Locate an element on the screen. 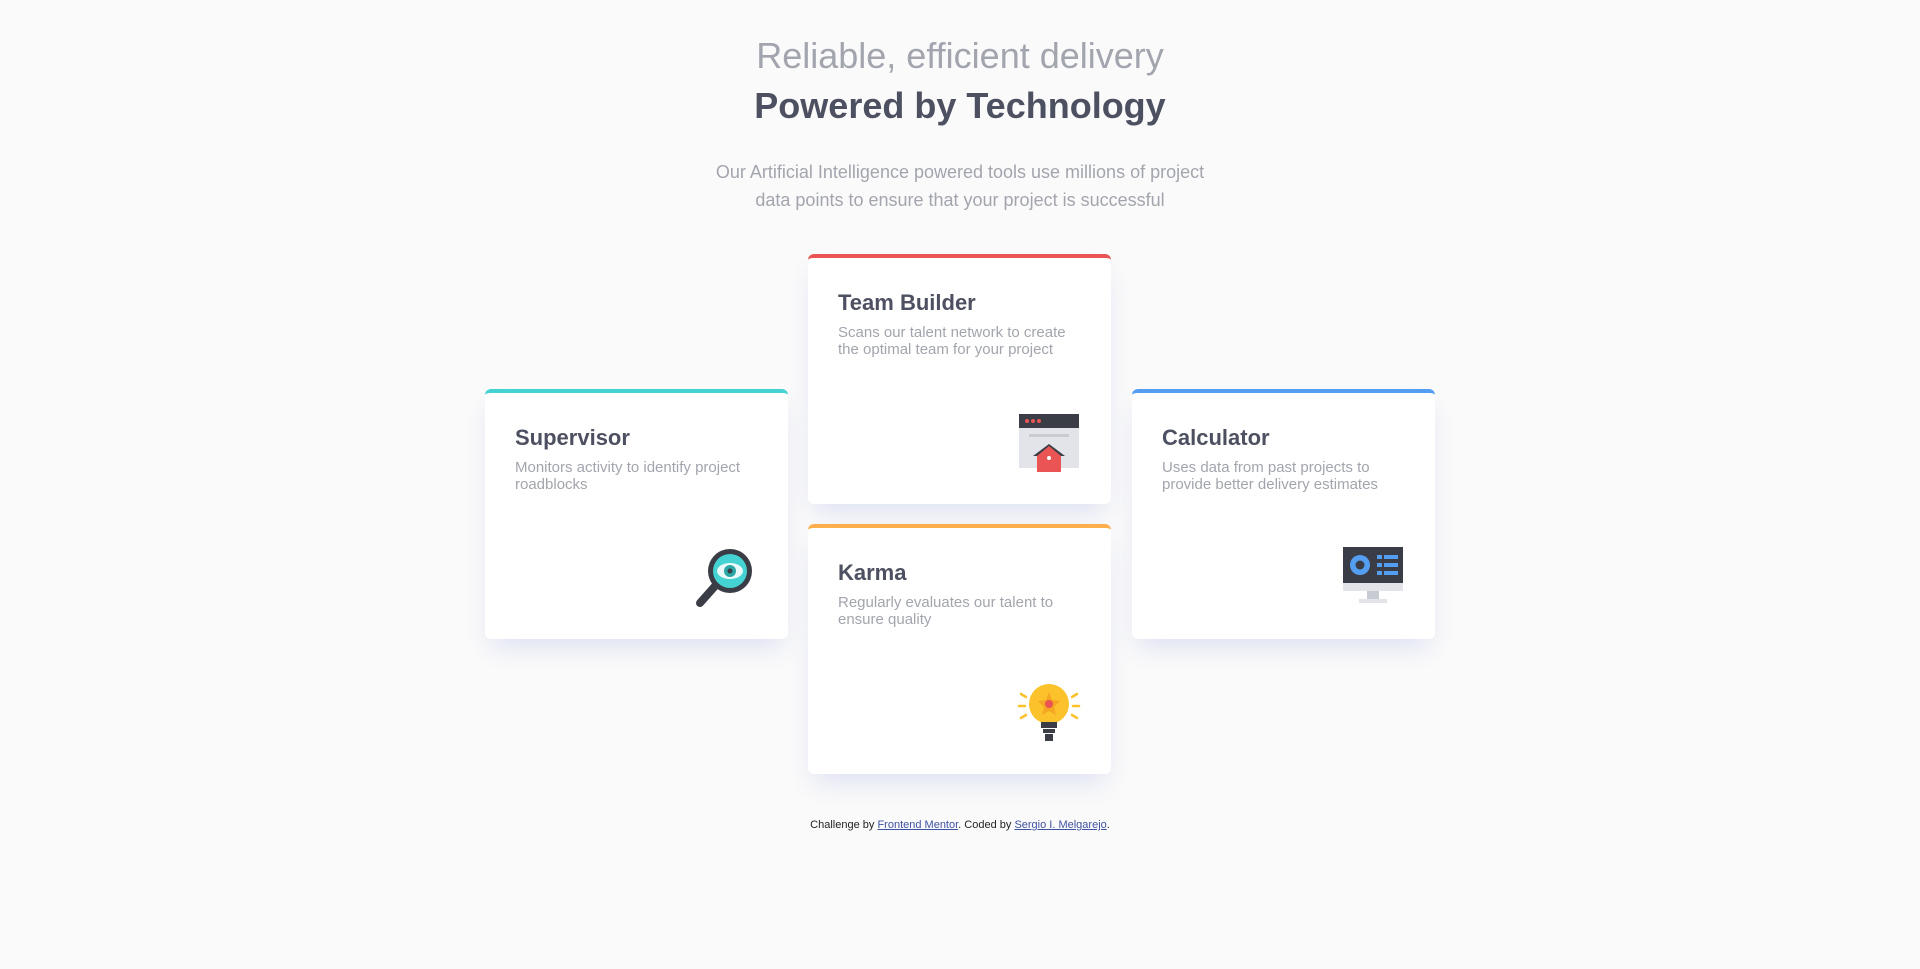  card-title: Team Builder is located at coordinates (907, 302).